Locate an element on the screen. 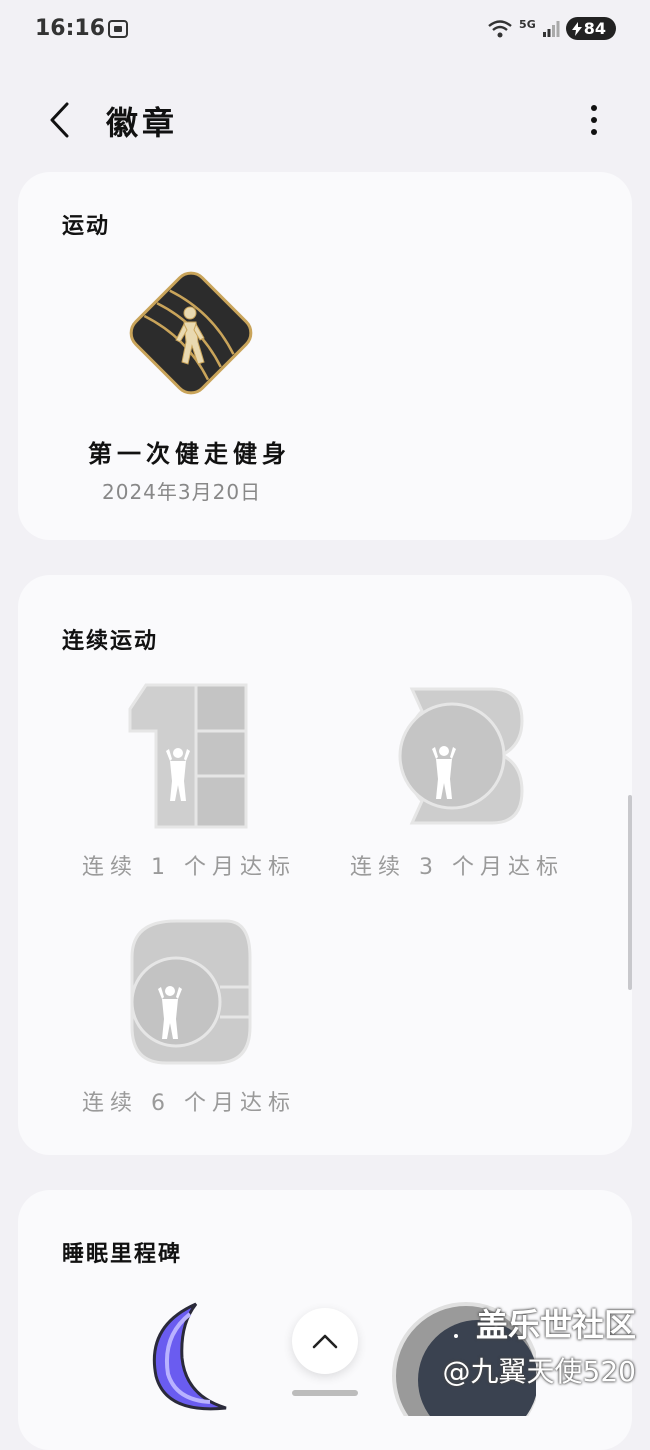 The width and height of the screenshot is (650, 1450). scroll-to-top-button is located at coordinates (325, 1341).